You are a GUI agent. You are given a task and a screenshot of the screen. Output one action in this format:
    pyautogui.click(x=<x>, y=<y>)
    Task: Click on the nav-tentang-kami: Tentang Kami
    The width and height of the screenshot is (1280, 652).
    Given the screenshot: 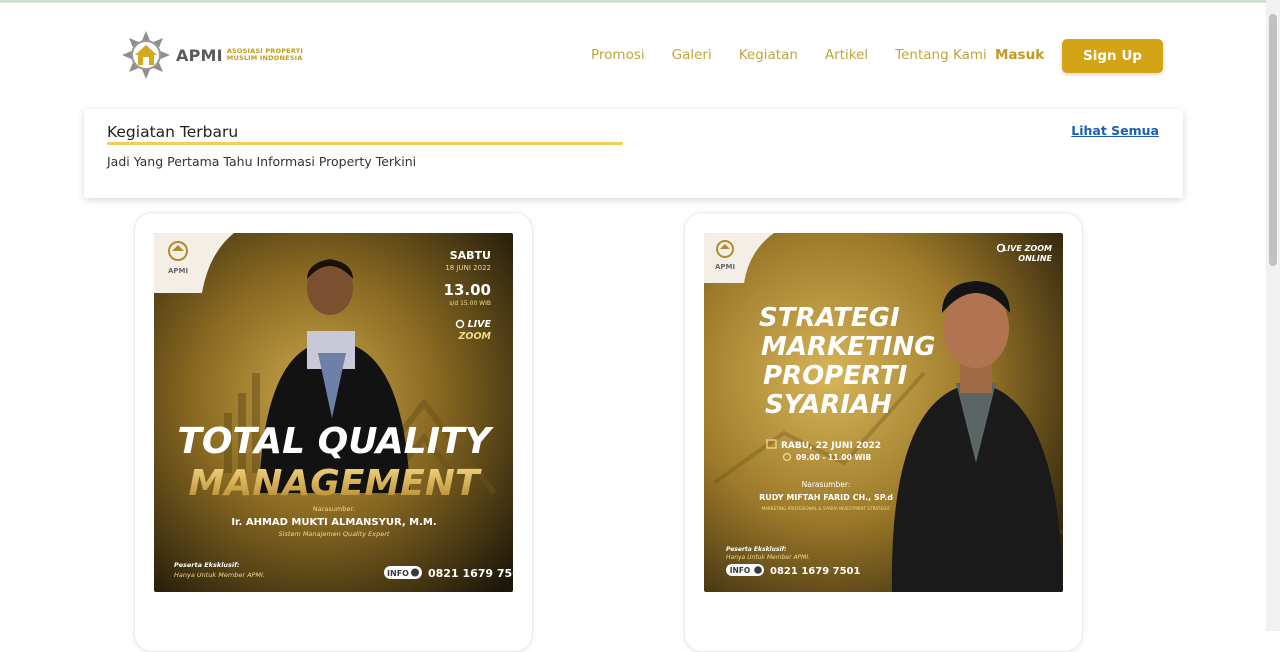 What is the action you would take?
    pyautogui.click(x=941, y=55)
    